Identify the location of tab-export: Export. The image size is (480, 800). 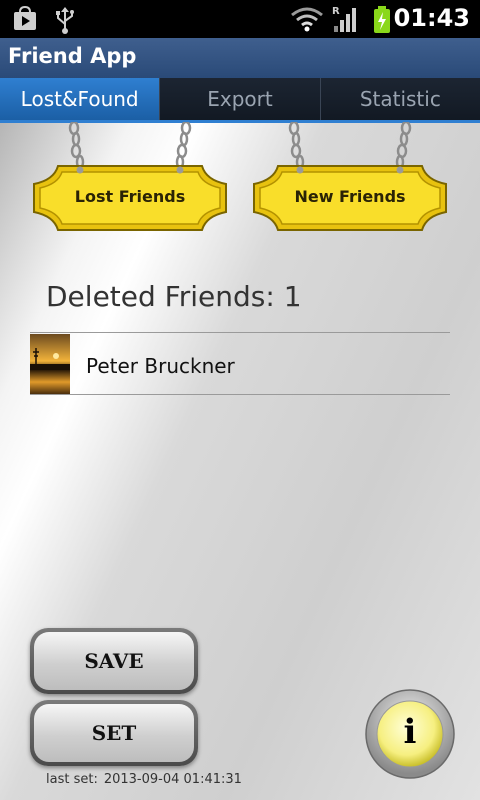
(240, 99).